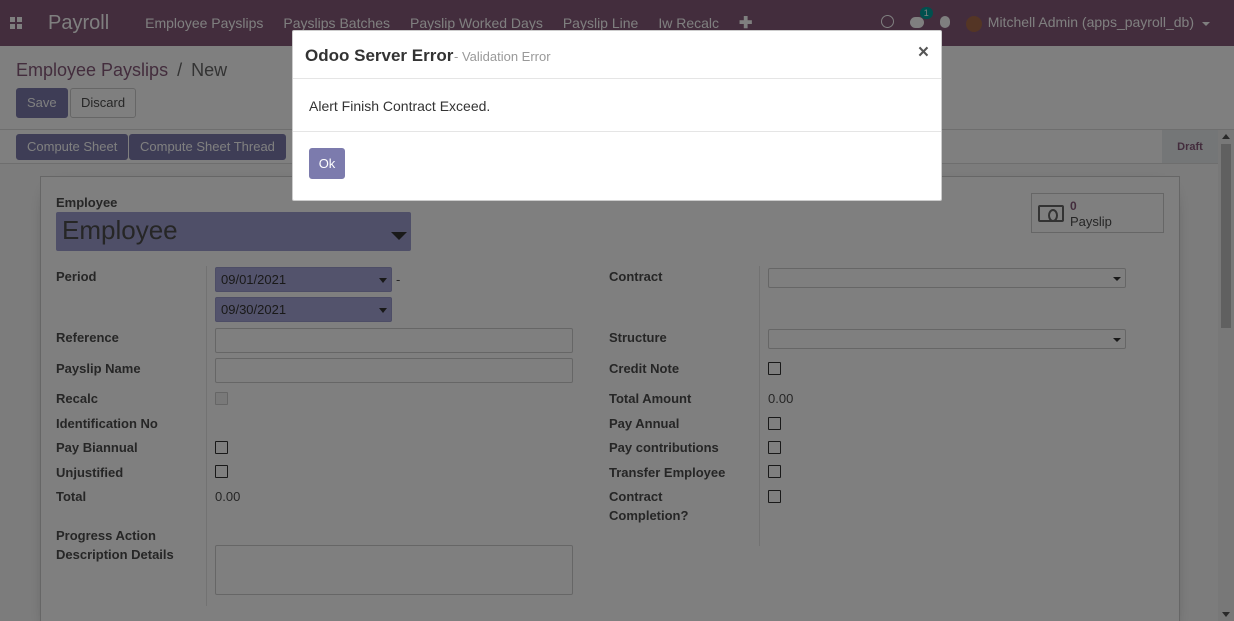  Describe the element at coordinates (617, 55) in the screenshot. I see `dialog-header: Odoo Server Error - Validation Error ×` at that location.